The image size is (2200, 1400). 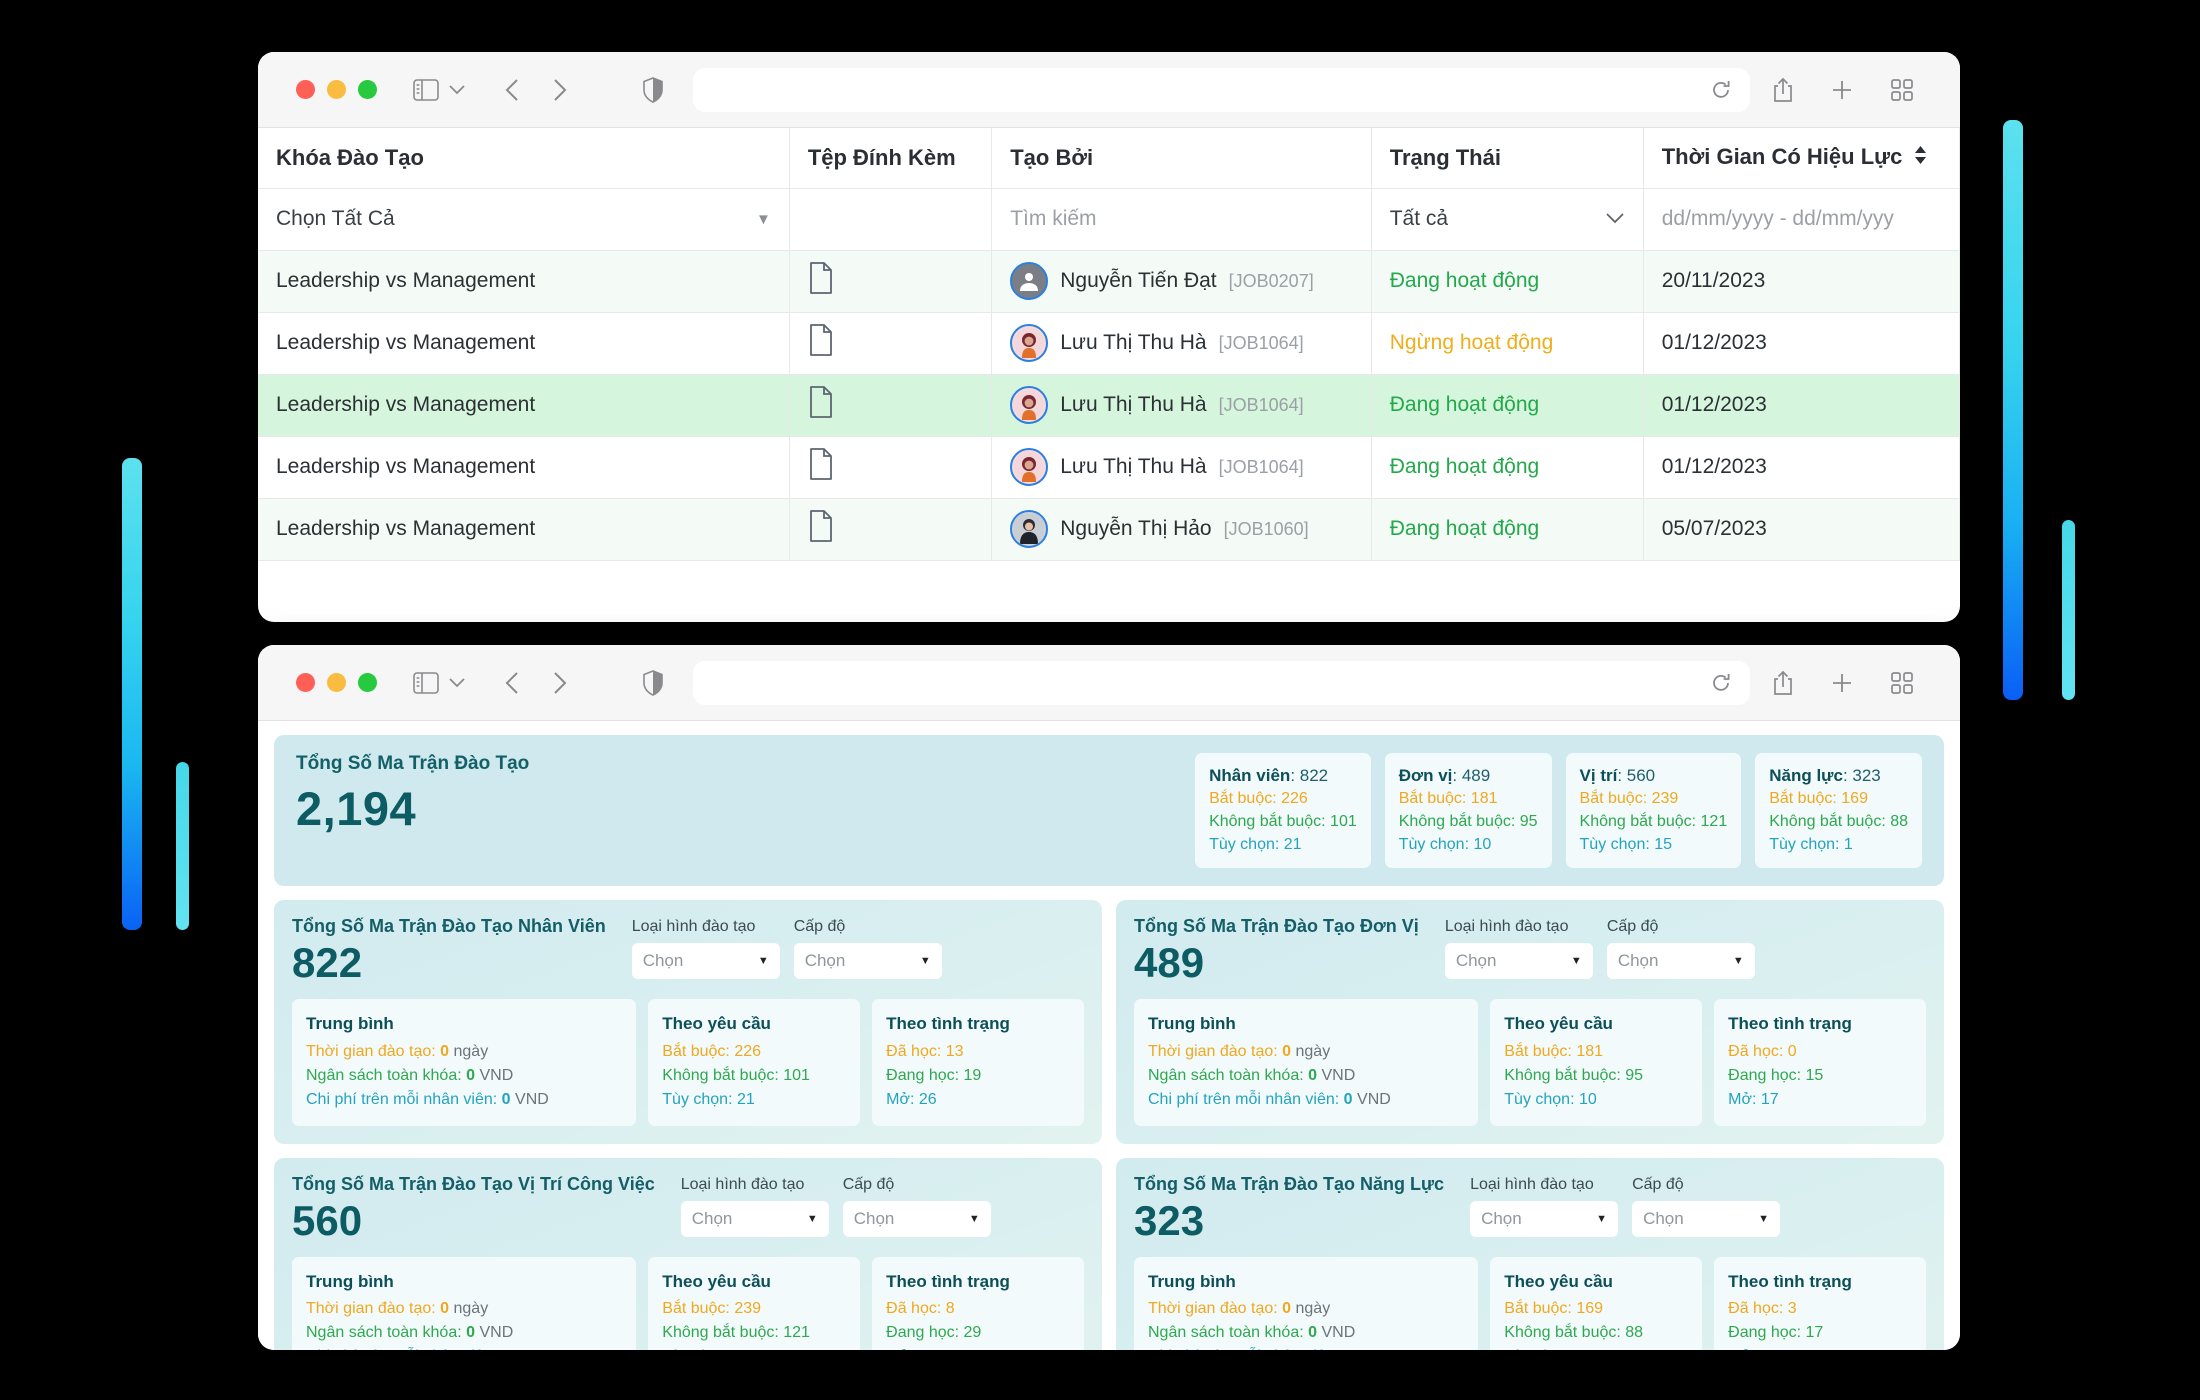 What do you see at coordinates (1629, 799) in the screenshot?
I see `mini-required: Bắt buộc: 239` at bounding box center [1629, 799].